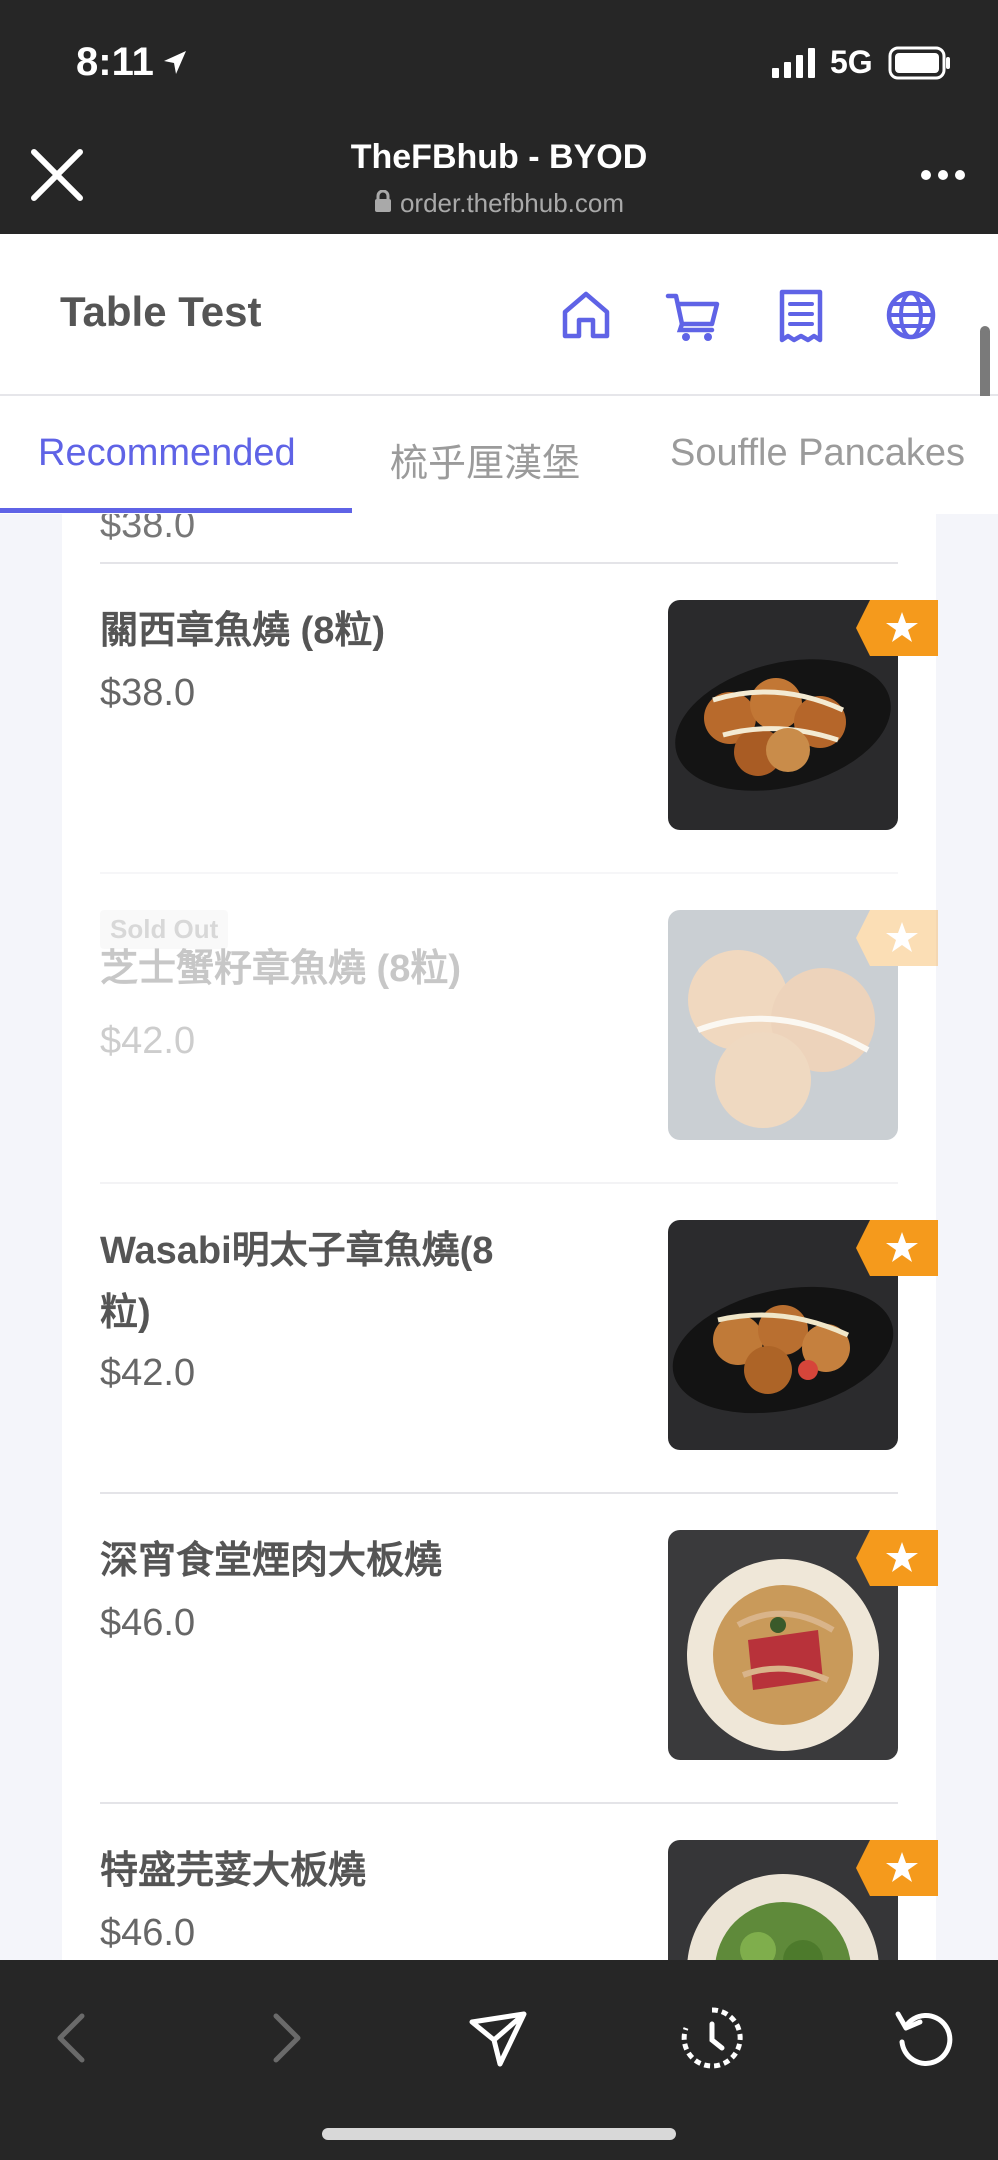 This screenshot has width=998, height=2160. What do you see at coordinates (233, 1871) in the screenshot?
I see `item-name: 特盛芫荽大板燒` at bounding box center [233, 1871].